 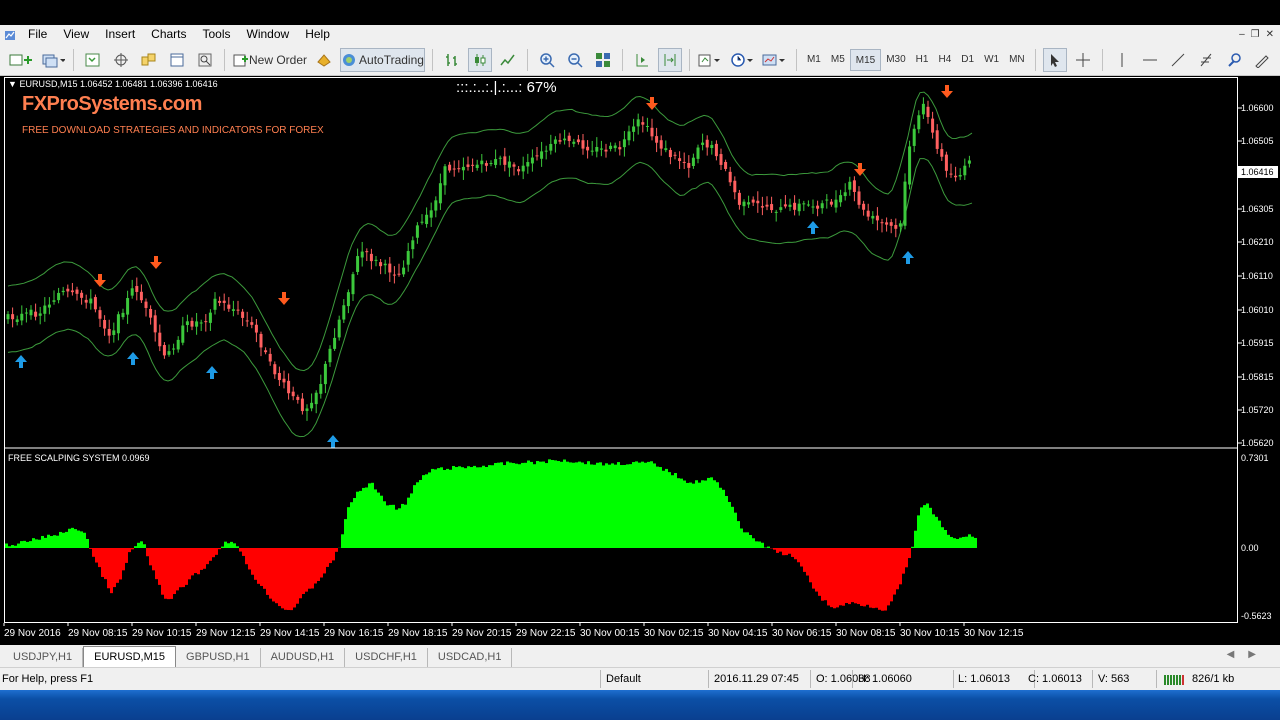 I want to click on status-profile: Default, so click(x=623, y=679).